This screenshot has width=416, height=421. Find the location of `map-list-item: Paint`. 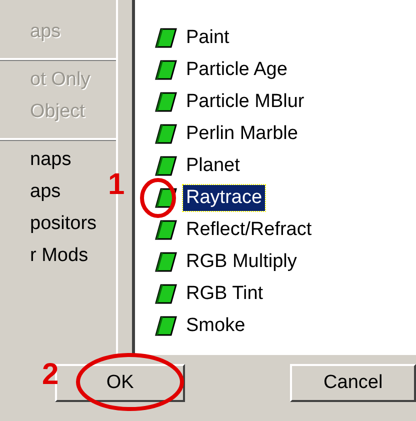

map-list-item: Paint is located at coordinates (207, 38).